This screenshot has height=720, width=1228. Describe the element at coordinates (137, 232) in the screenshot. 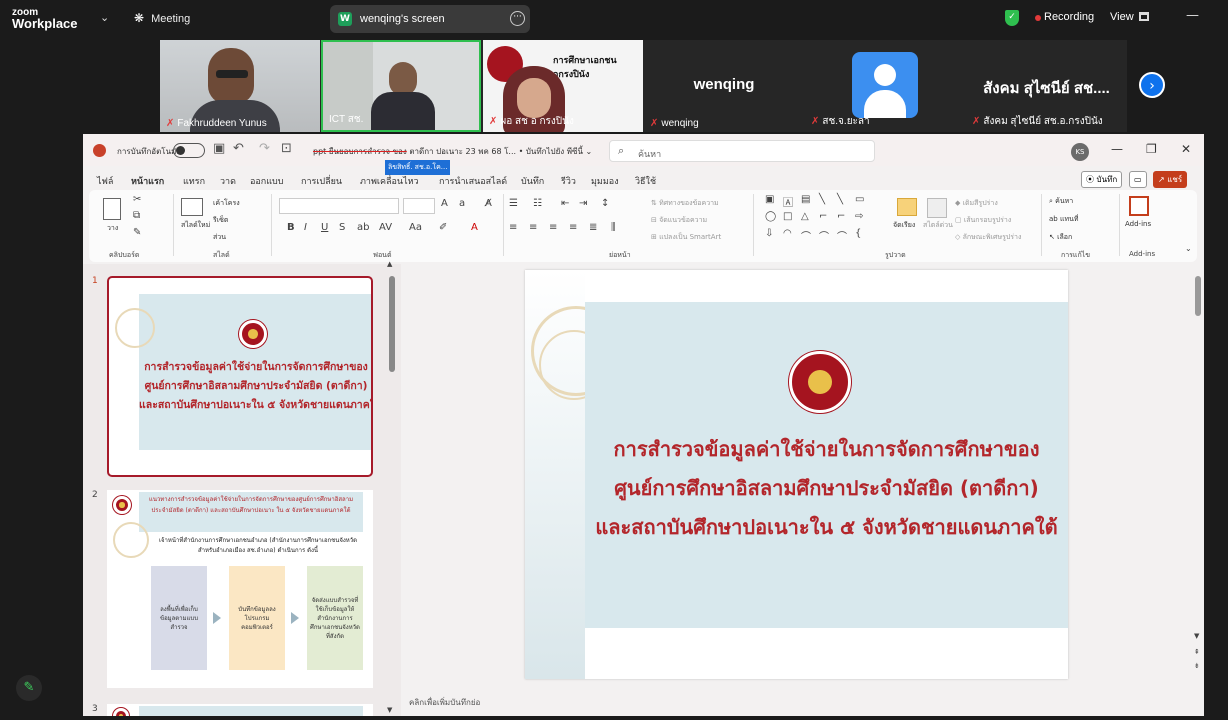

I see `format-painter-icon: ✎` at that location.